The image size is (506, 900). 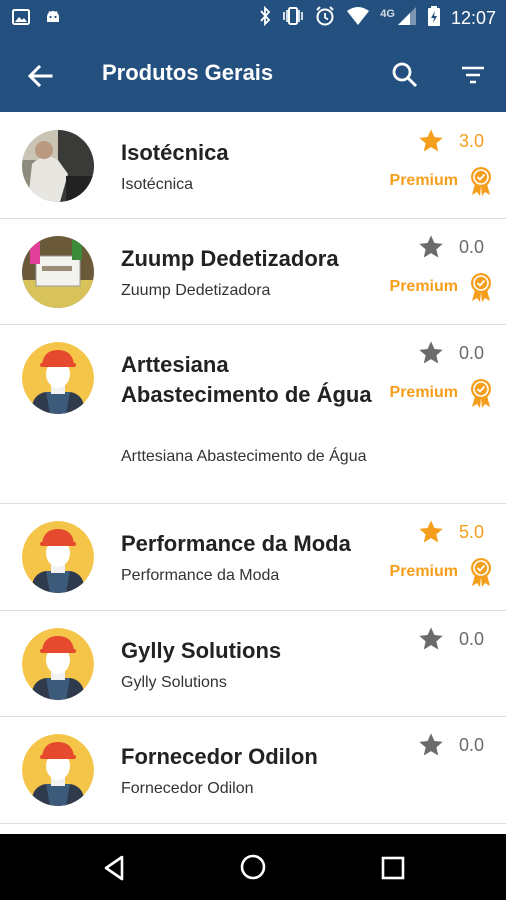 I want to click on item-subtitle: Performance da Moda, so click(x=200, y=575).